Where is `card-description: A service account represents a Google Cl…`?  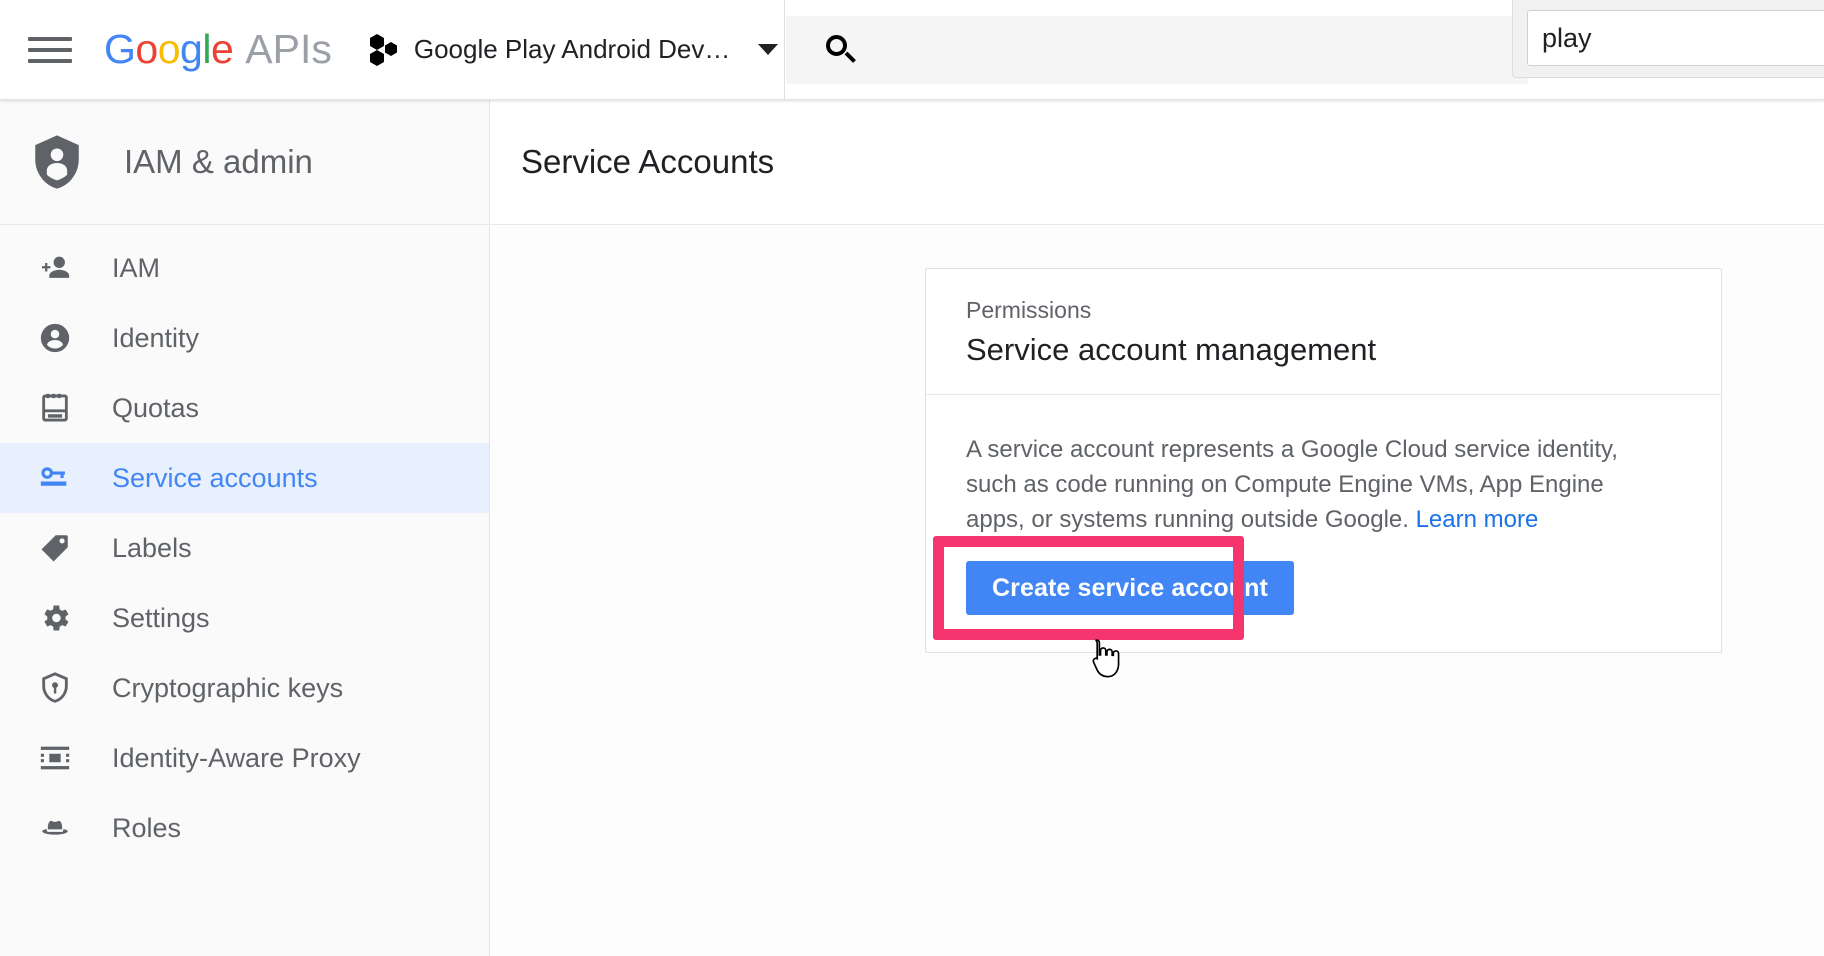 card-description: A service account represents a Google Cl… is located at coordinates (1316, 485).